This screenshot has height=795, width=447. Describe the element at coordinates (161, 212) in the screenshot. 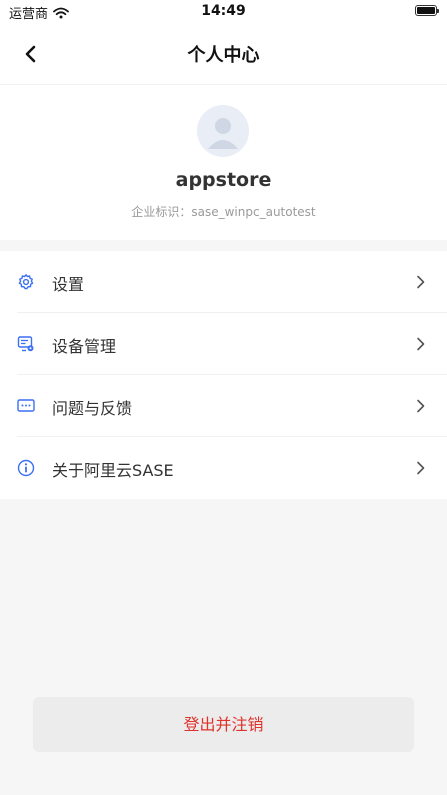

I see `enterprise-id-label: 企业标识：` at that location.